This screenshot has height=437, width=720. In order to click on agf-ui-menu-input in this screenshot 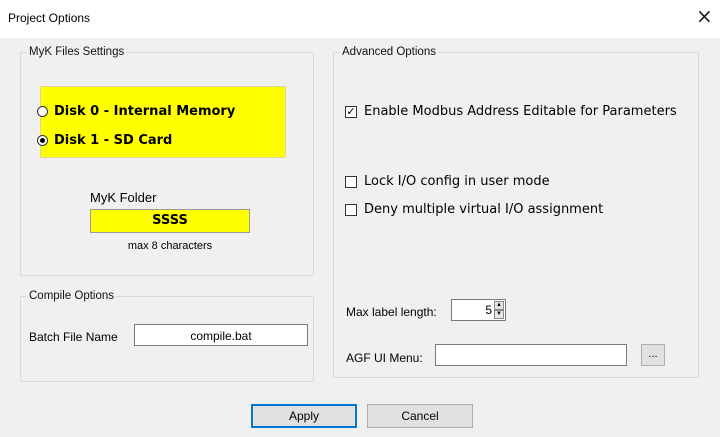, I will do `click(531, 355)`.